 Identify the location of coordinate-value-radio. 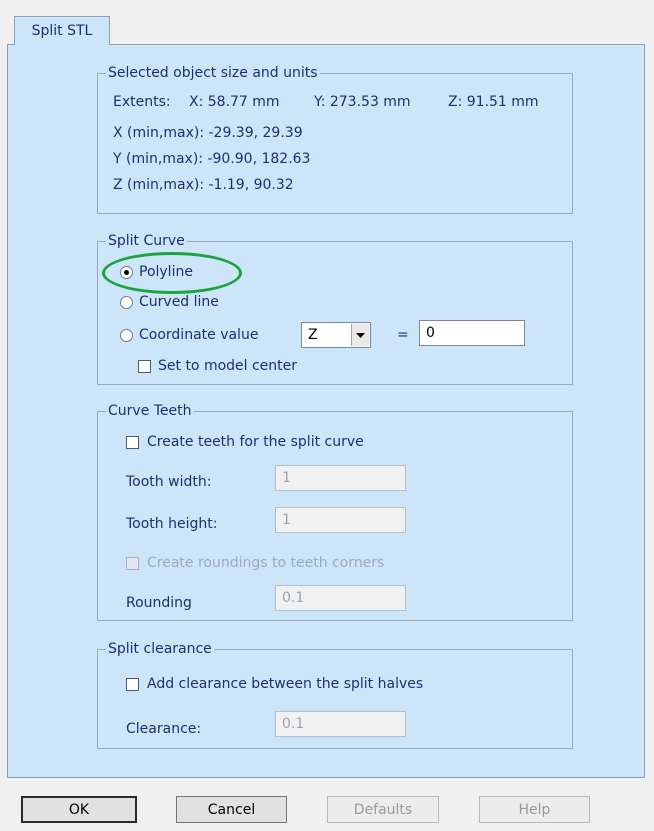
(126, 335).